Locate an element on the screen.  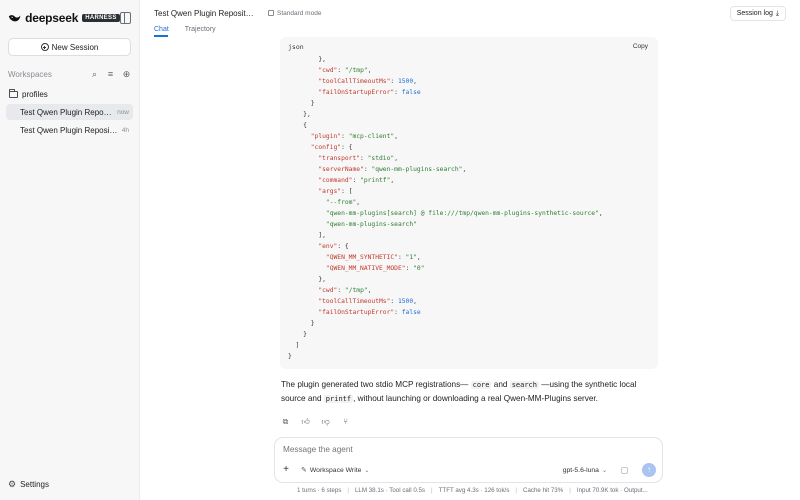
tab-bar: Chat Trajectory is located at coordinates (470, 31).